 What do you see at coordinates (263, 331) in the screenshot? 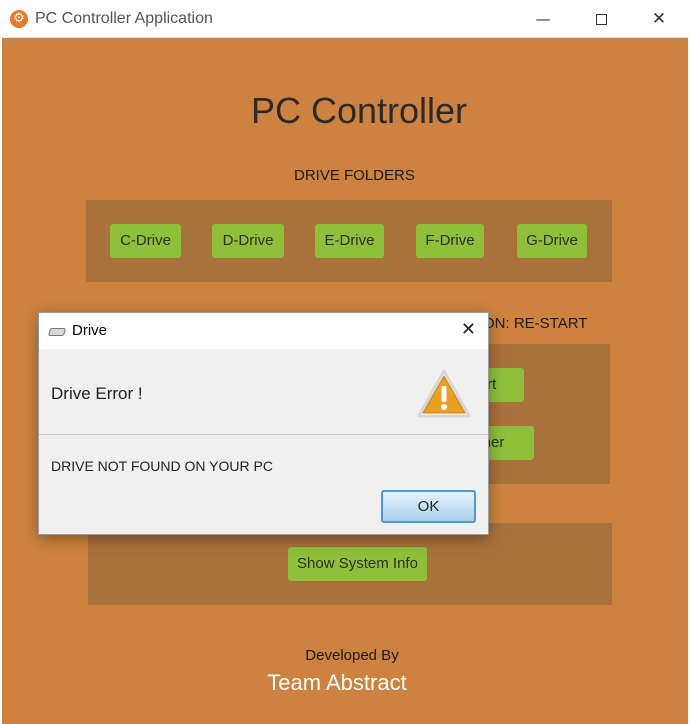
I see `dialog-titlebar: Drive ✕` at bounding box center [263, 331].